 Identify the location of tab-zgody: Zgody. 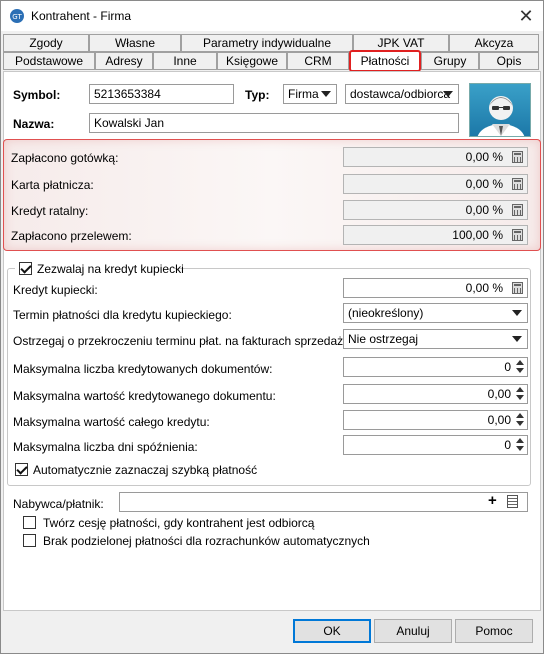
(46, 43).